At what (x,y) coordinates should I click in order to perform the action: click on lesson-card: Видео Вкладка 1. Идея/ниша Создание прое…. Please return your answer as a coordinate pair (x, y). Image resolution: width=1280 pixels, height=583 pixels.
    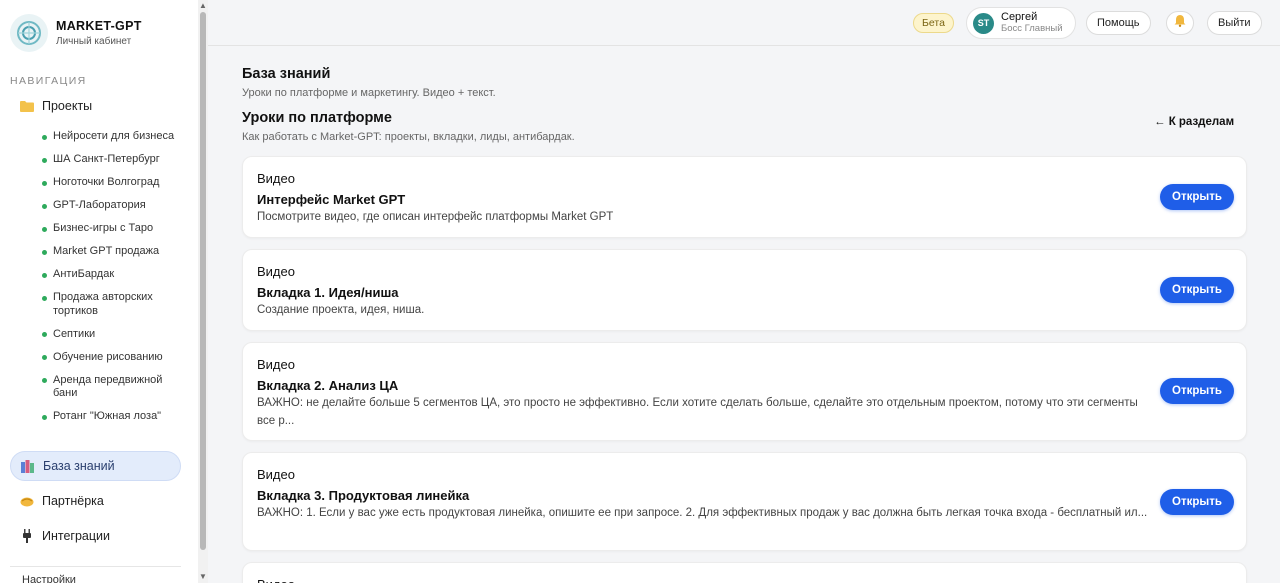
    Looking at the image, I should click on (744, 290).